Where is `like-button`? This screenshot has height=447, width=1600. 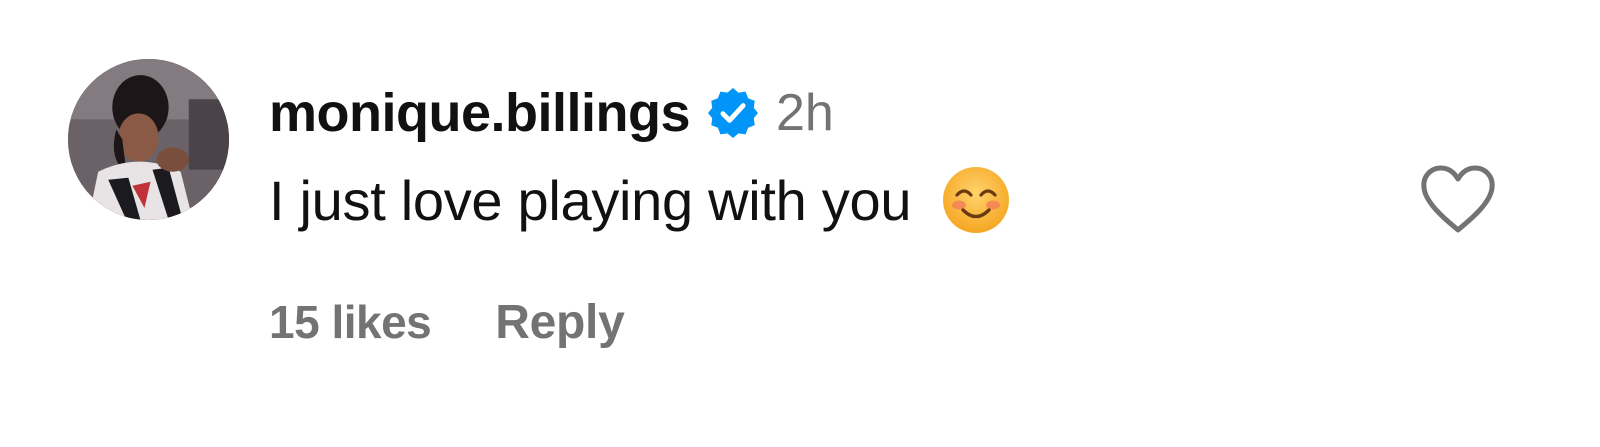 like-button is located at coordinates (1458, 200).